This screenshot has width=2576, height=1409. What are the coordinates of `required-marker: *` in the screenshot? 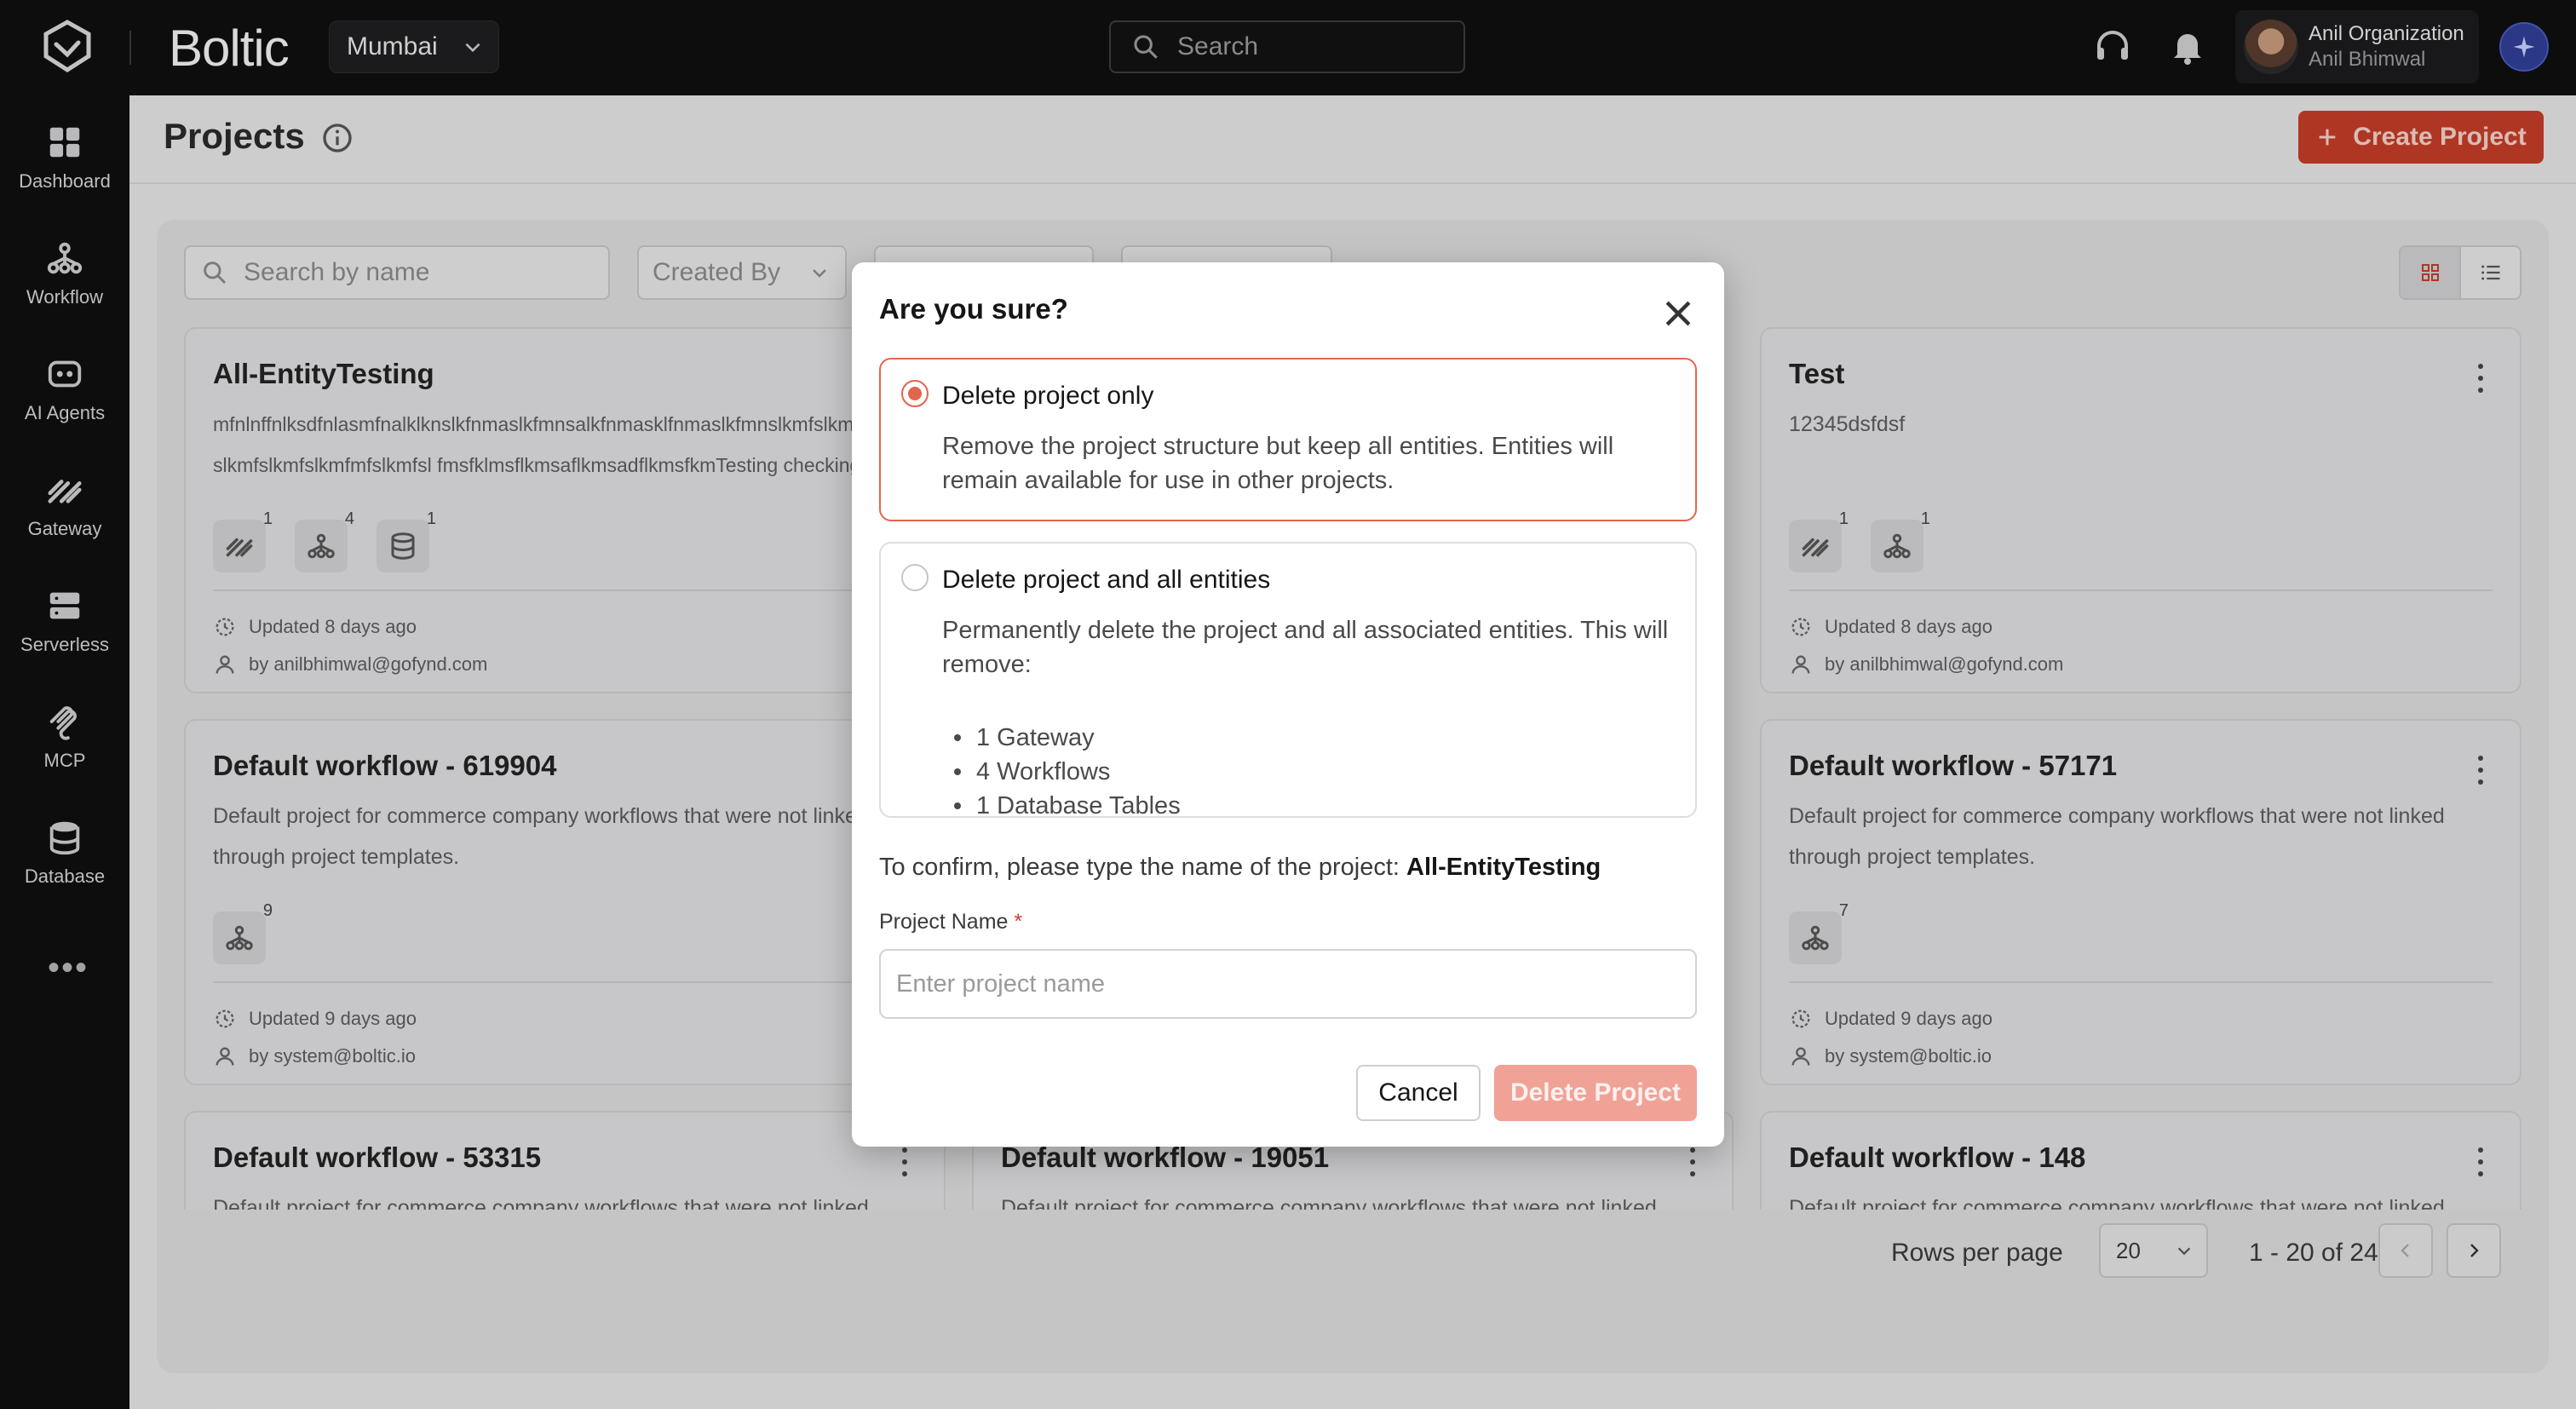 It's located at (1018, 922).